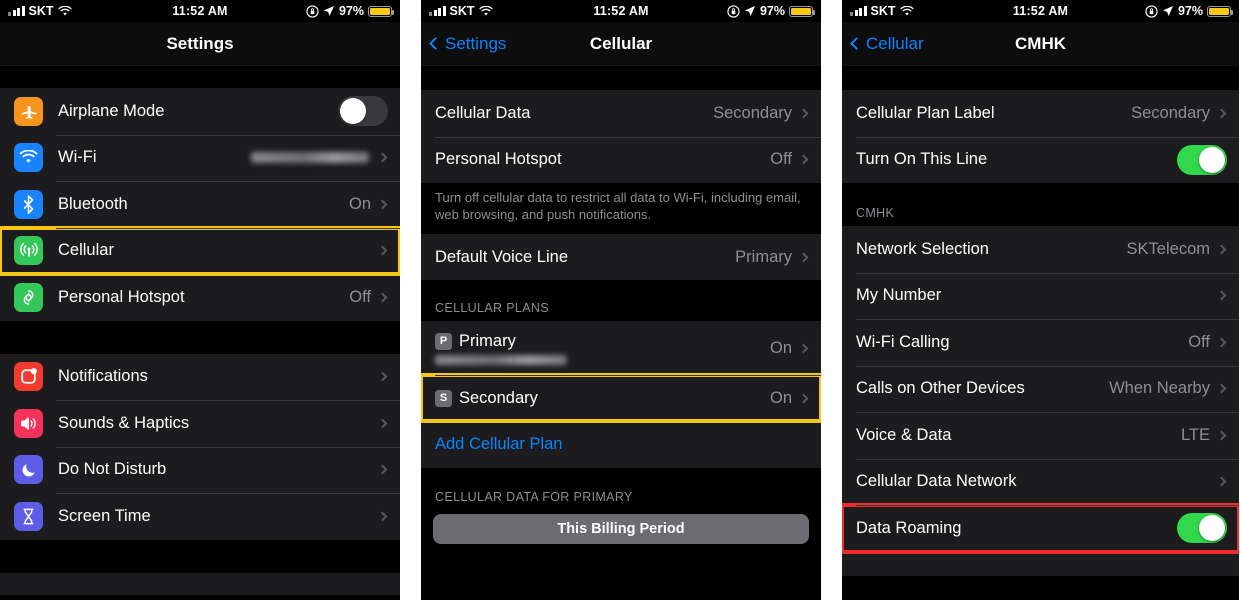 This screenshot has width=1240, height=600. What do you see at coordinates (200, 583) in the screenshot?
I see `partial-row-bottom` at bounding box center [200, 583].